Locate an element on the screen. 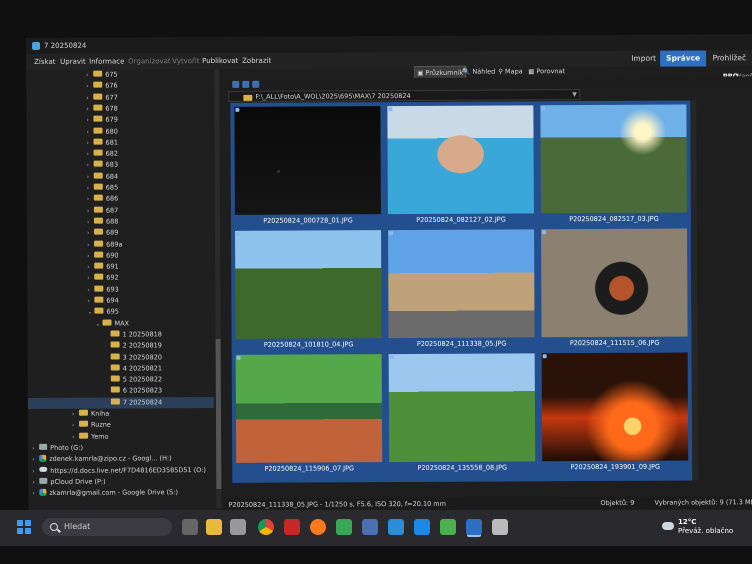  tree-folder-ruzne: › Ruzne is located at coordinates (91, 425).